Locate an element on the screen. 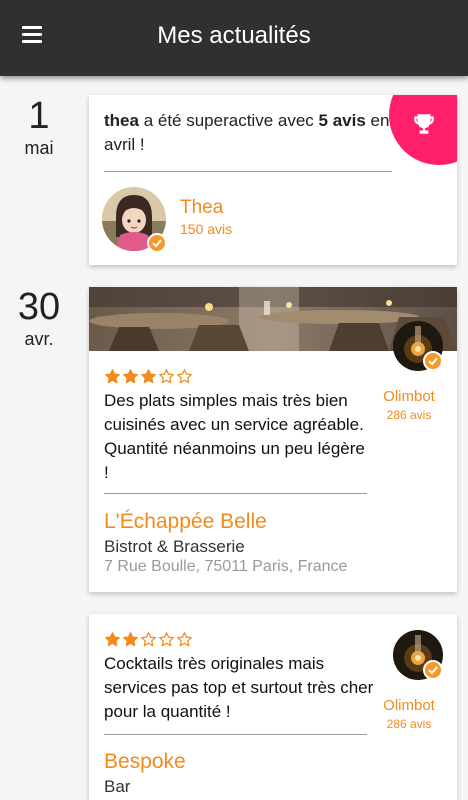  date-day: 30 is located at coordinates (39, 307).